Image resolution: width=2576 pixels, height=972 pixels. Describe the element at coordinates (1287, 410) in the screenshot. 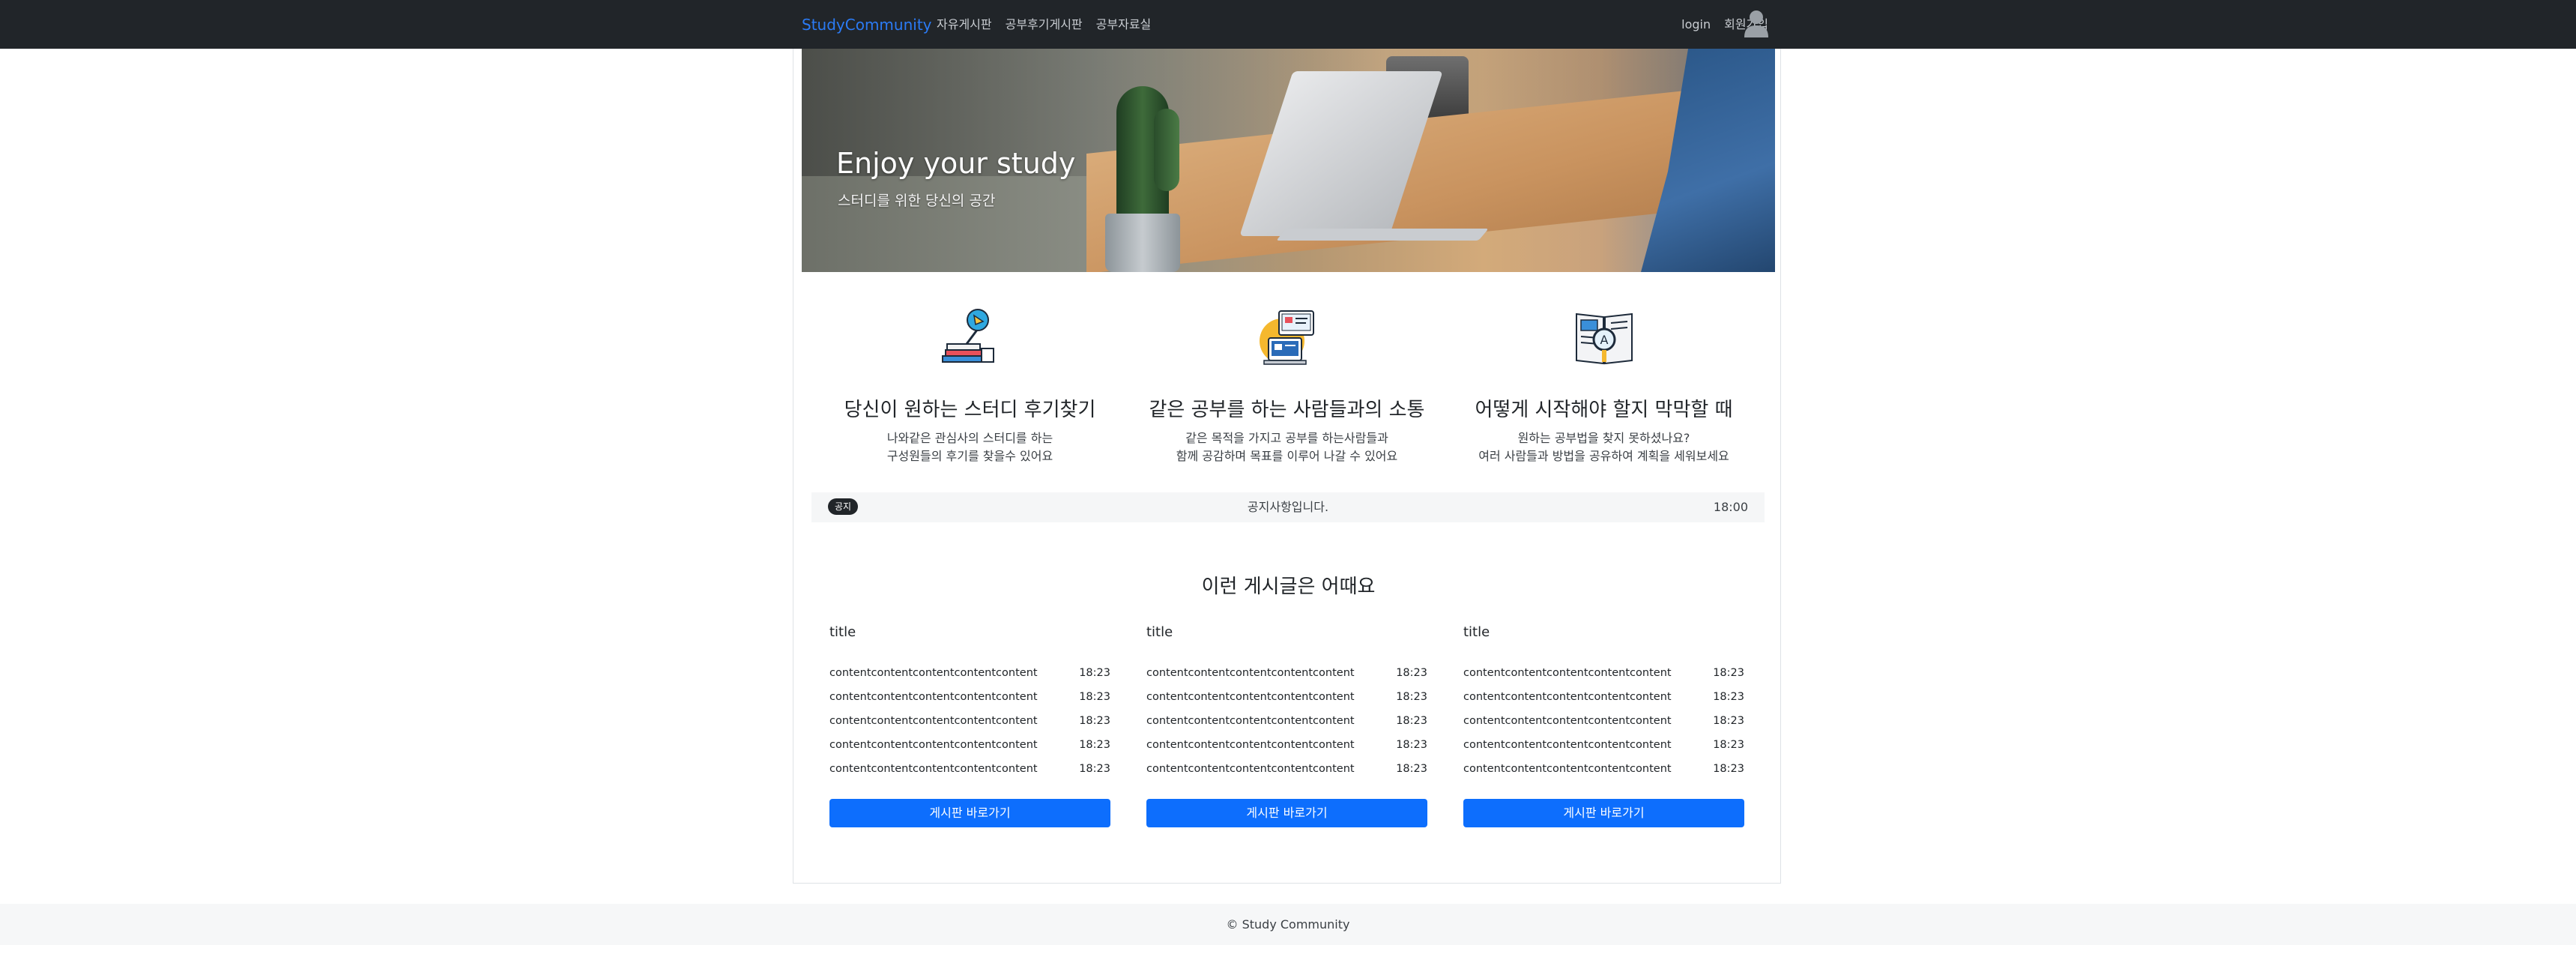

I see `feature-title: 같은 공부를 하는 사람들과의 소통` at that location.